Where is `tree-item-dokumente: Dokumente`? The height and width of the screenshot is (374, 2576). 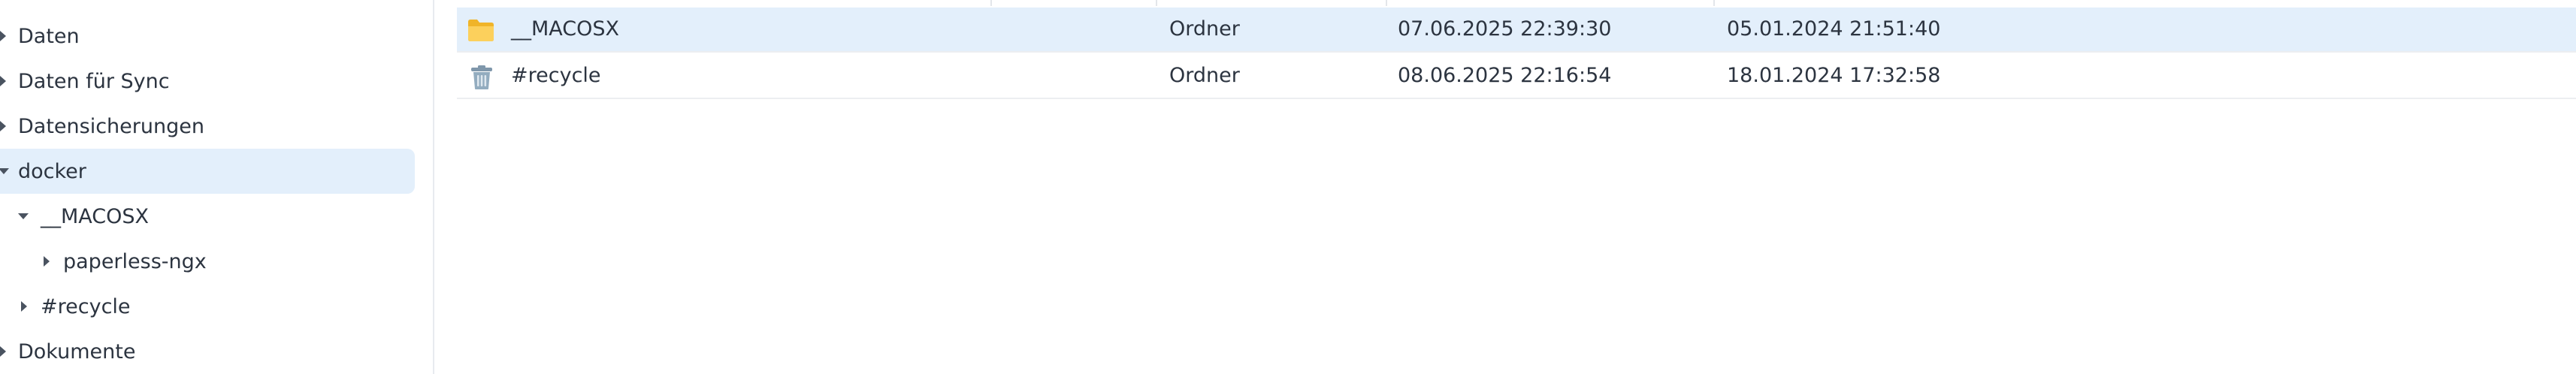 tree-item-dokumente: Dokumente is located at coordinates (208, 351).